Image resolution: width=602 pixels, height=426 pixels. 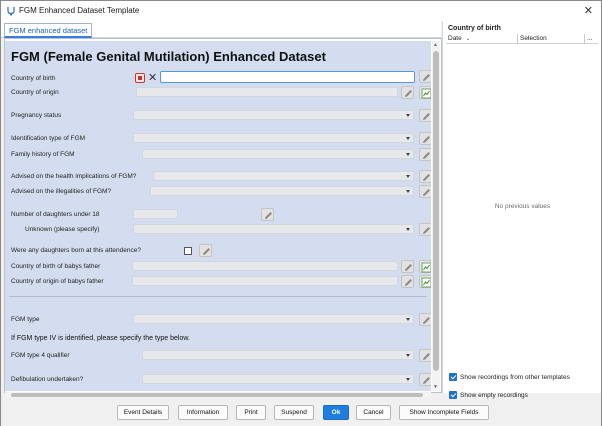 I want to click on form-horizontal-scrollbar, so click(x=218, y=395).